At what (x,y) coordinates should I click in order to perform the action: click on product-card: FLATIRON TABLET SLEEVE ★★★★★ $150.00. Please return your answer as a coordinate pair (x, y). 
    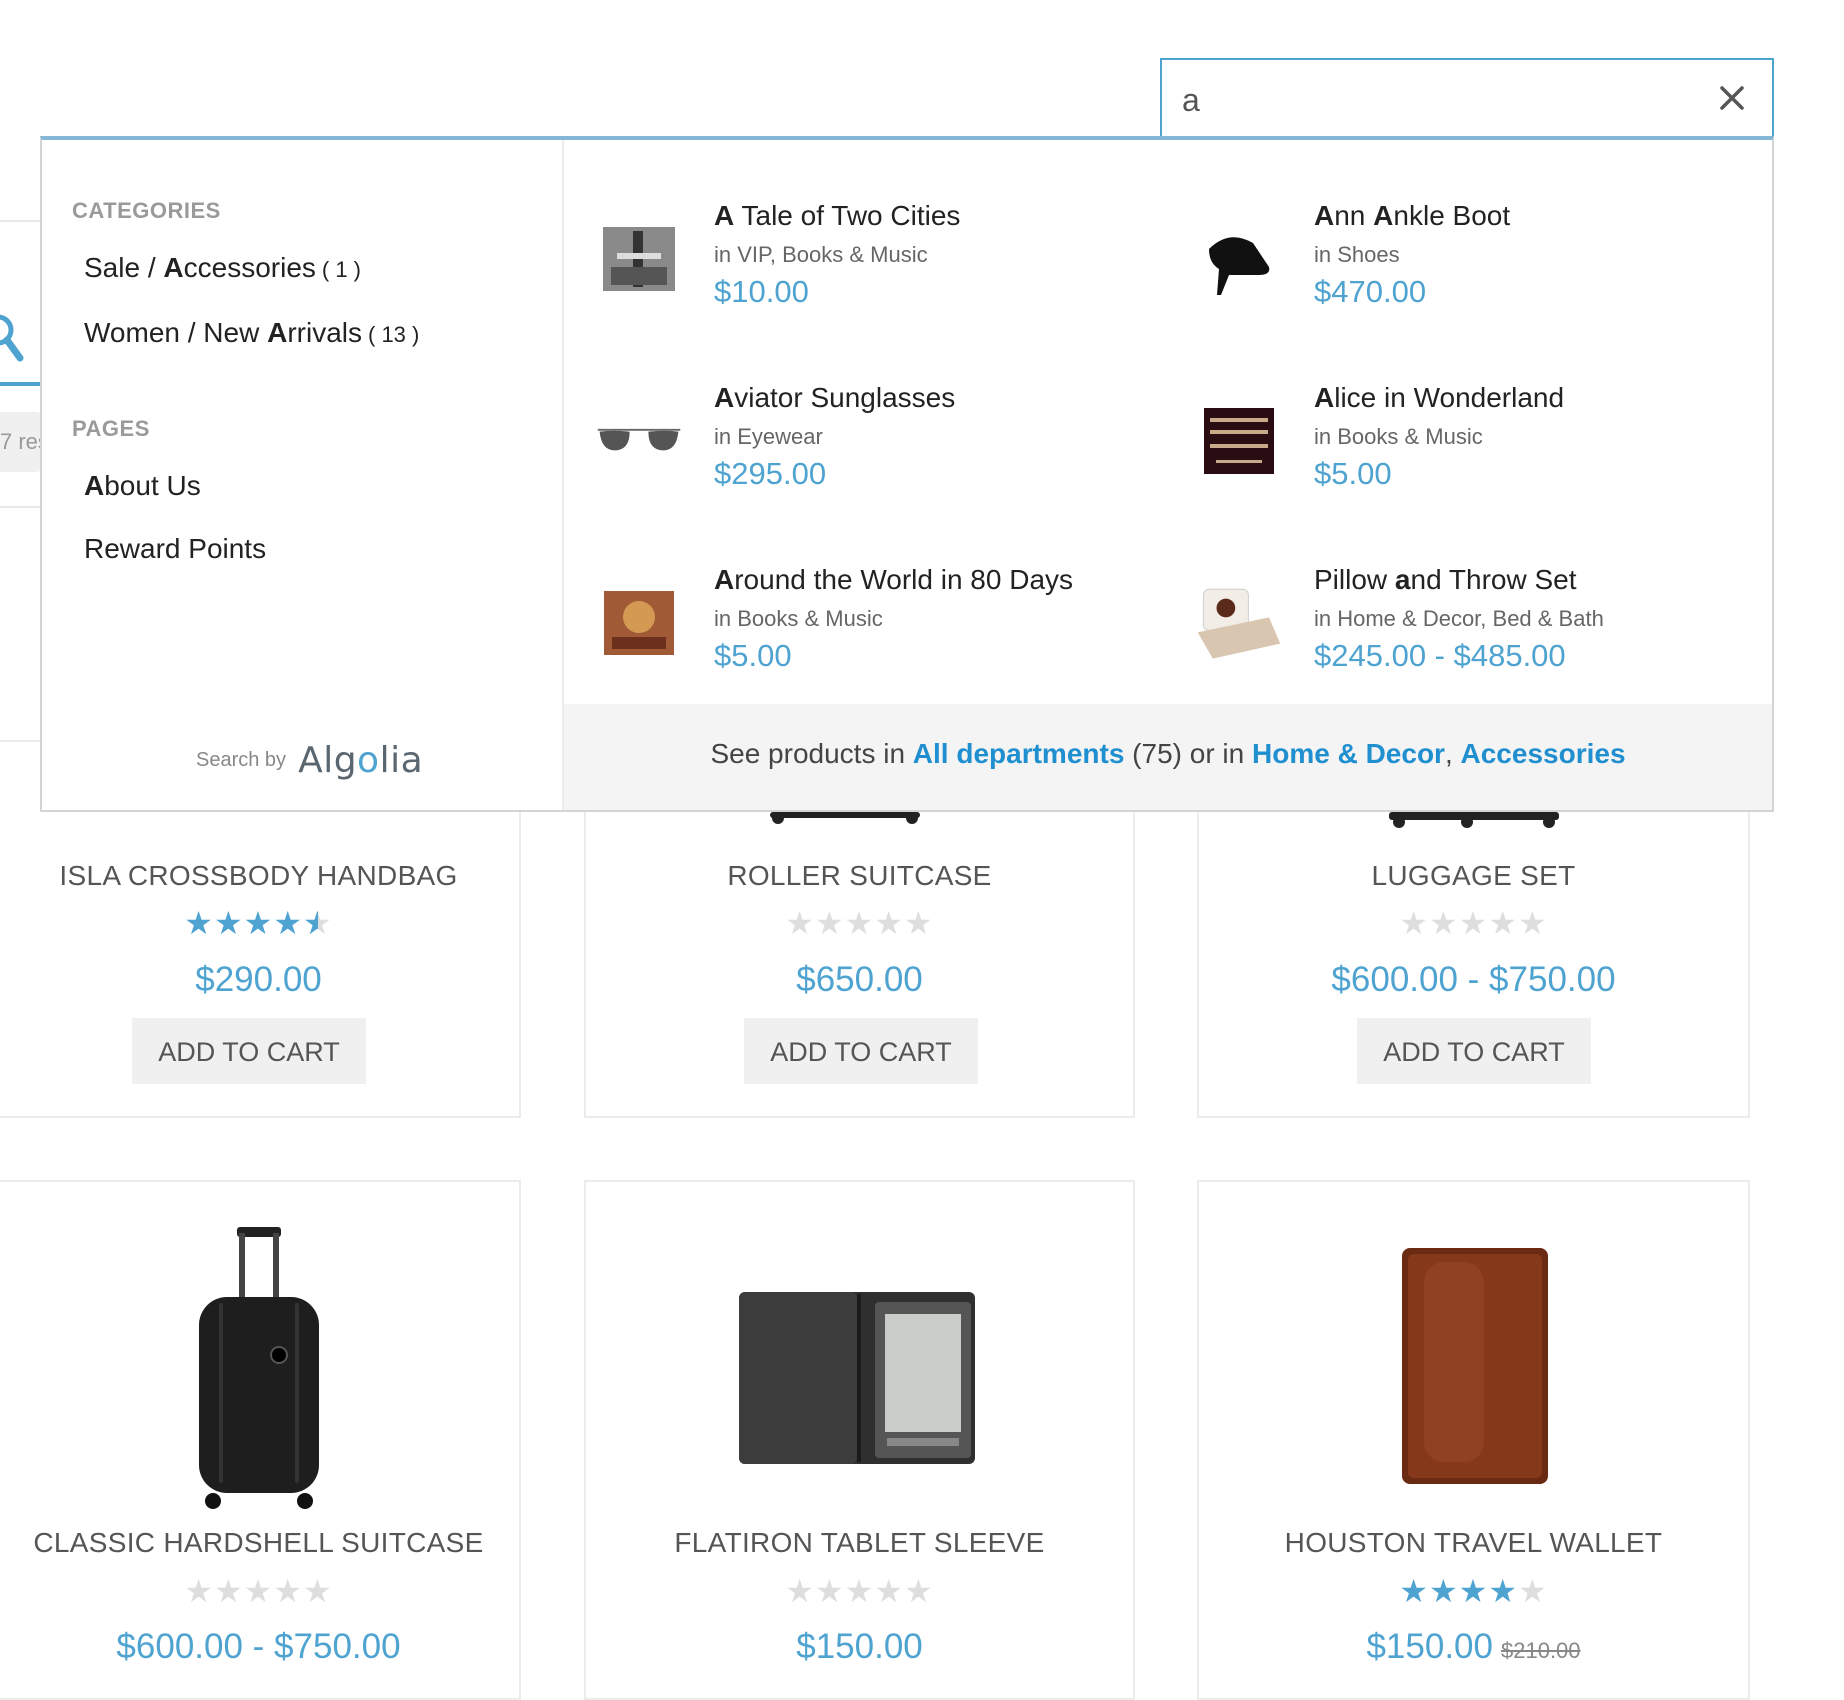
    Looking at the image, I should click on (859, 1440).